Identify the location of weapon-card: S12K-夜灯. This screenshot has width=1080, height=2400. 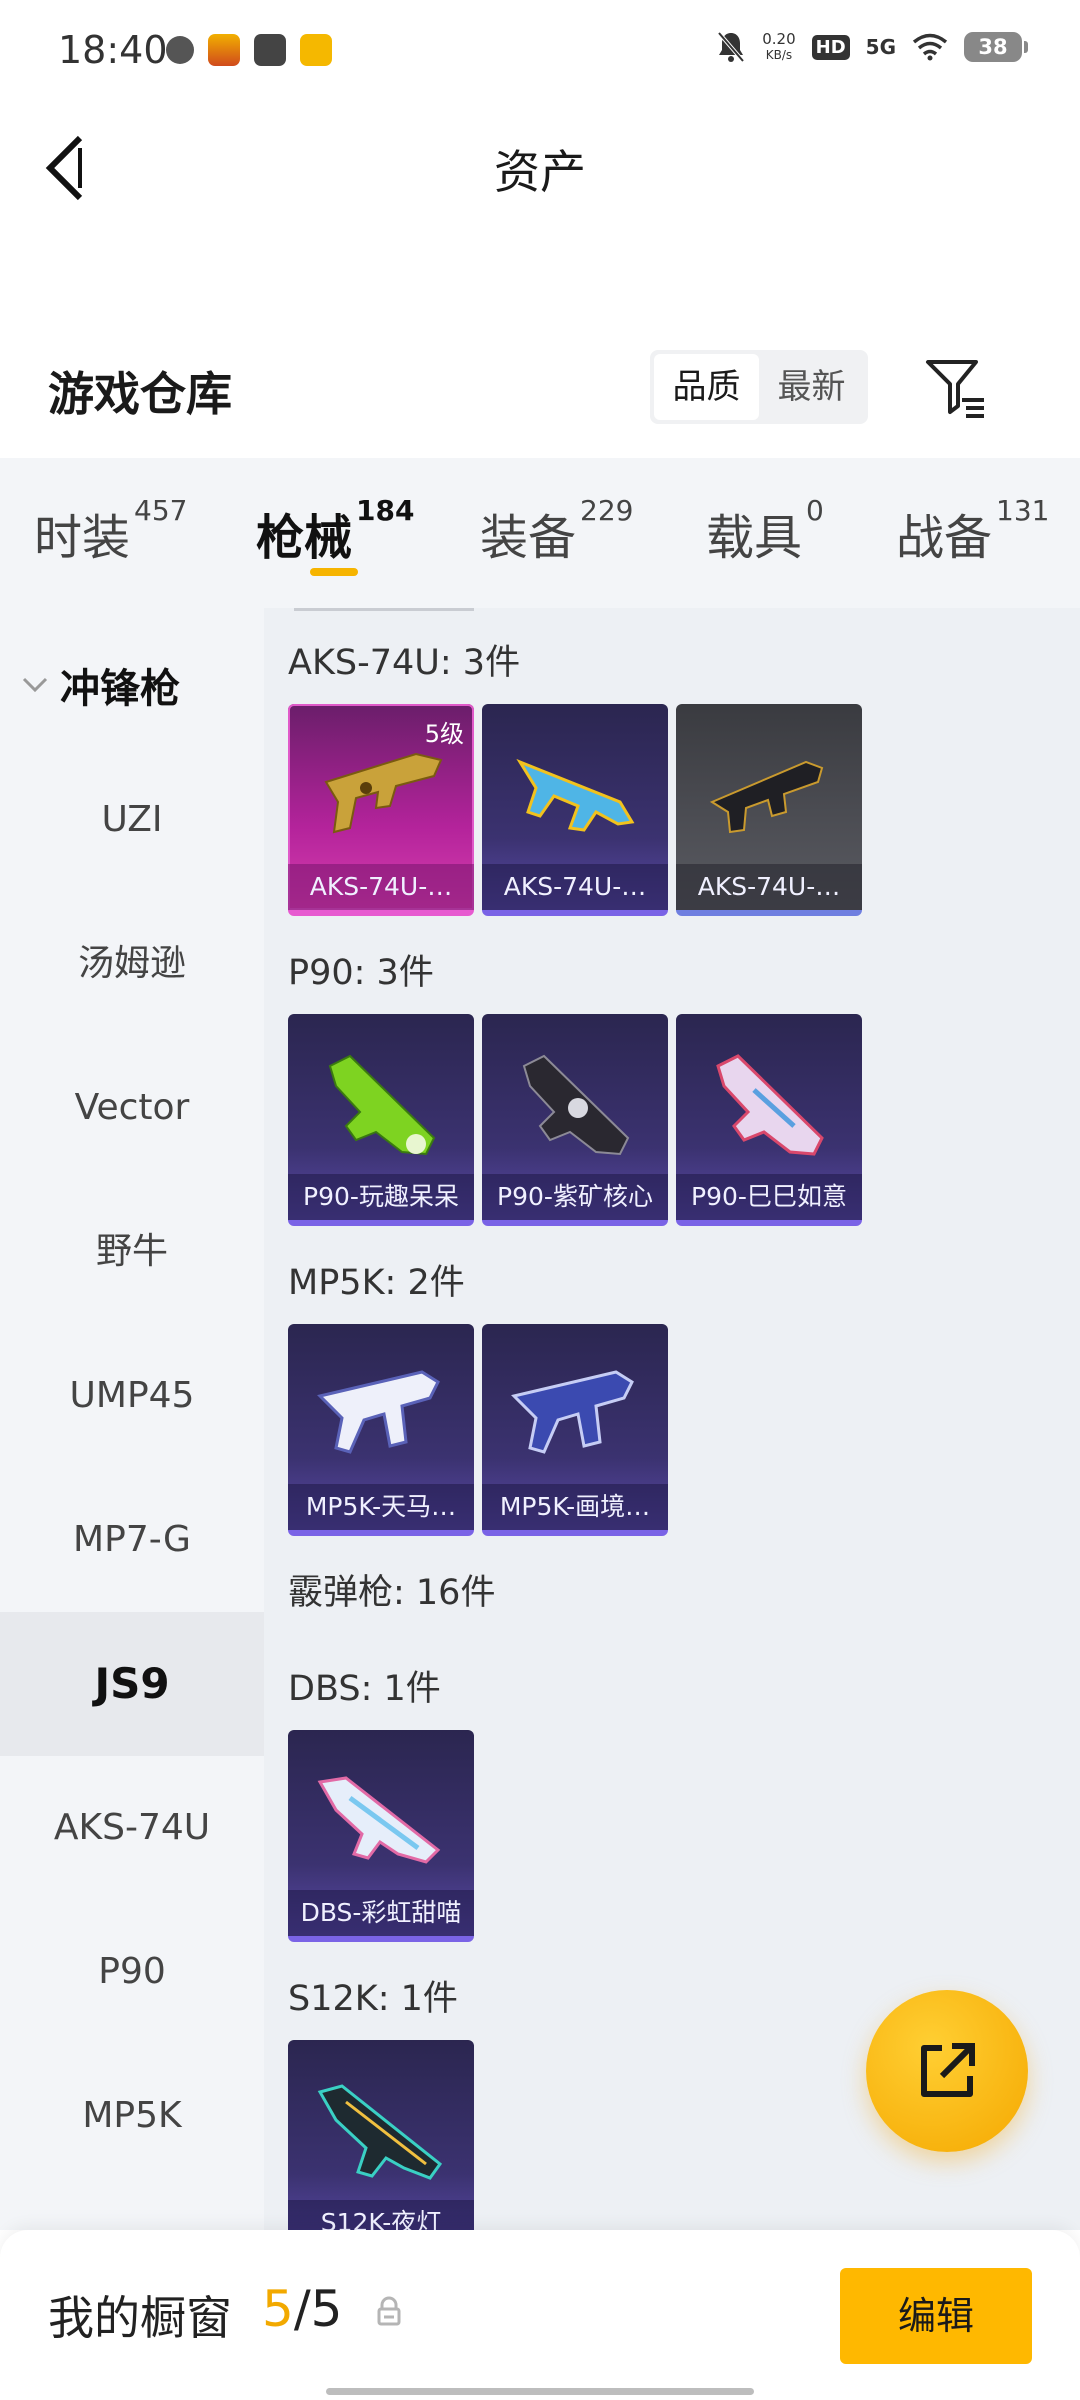
(381, 2135).